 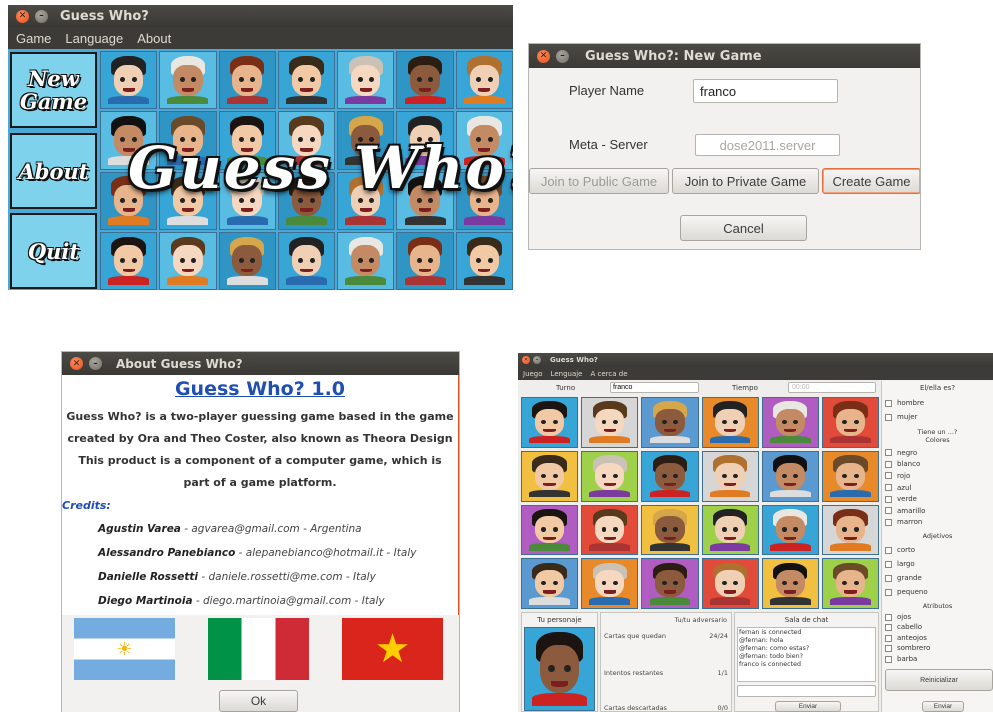 What do you see at coordinates (599, 181) in the screenshot?
I see `join-public-button: Join to Public Game` at bounding box center [599, 181].